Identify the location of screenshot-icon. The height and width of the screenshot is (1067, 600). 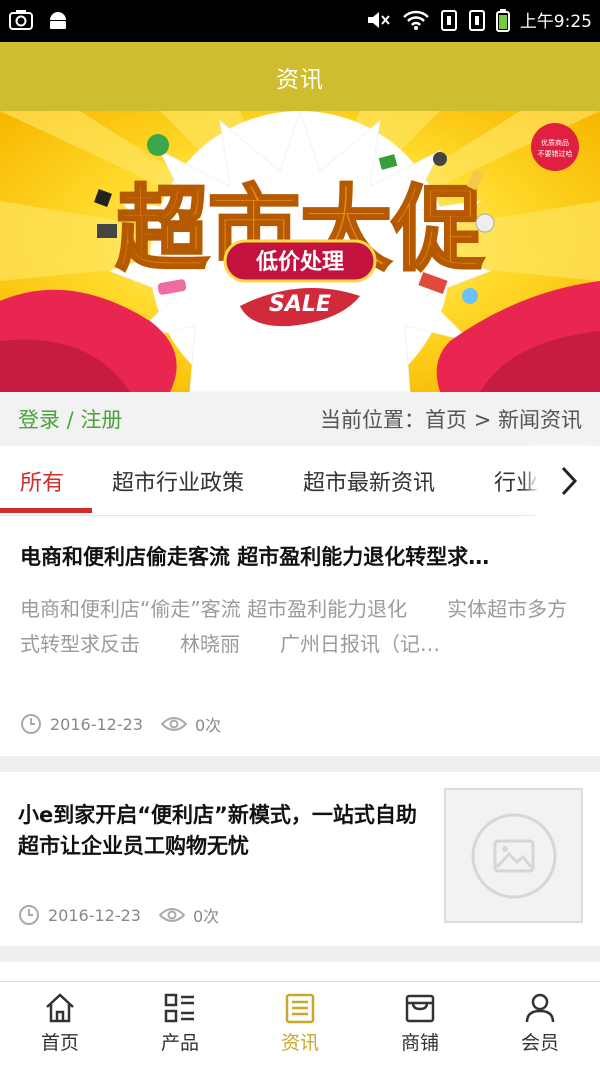
(21, 20).